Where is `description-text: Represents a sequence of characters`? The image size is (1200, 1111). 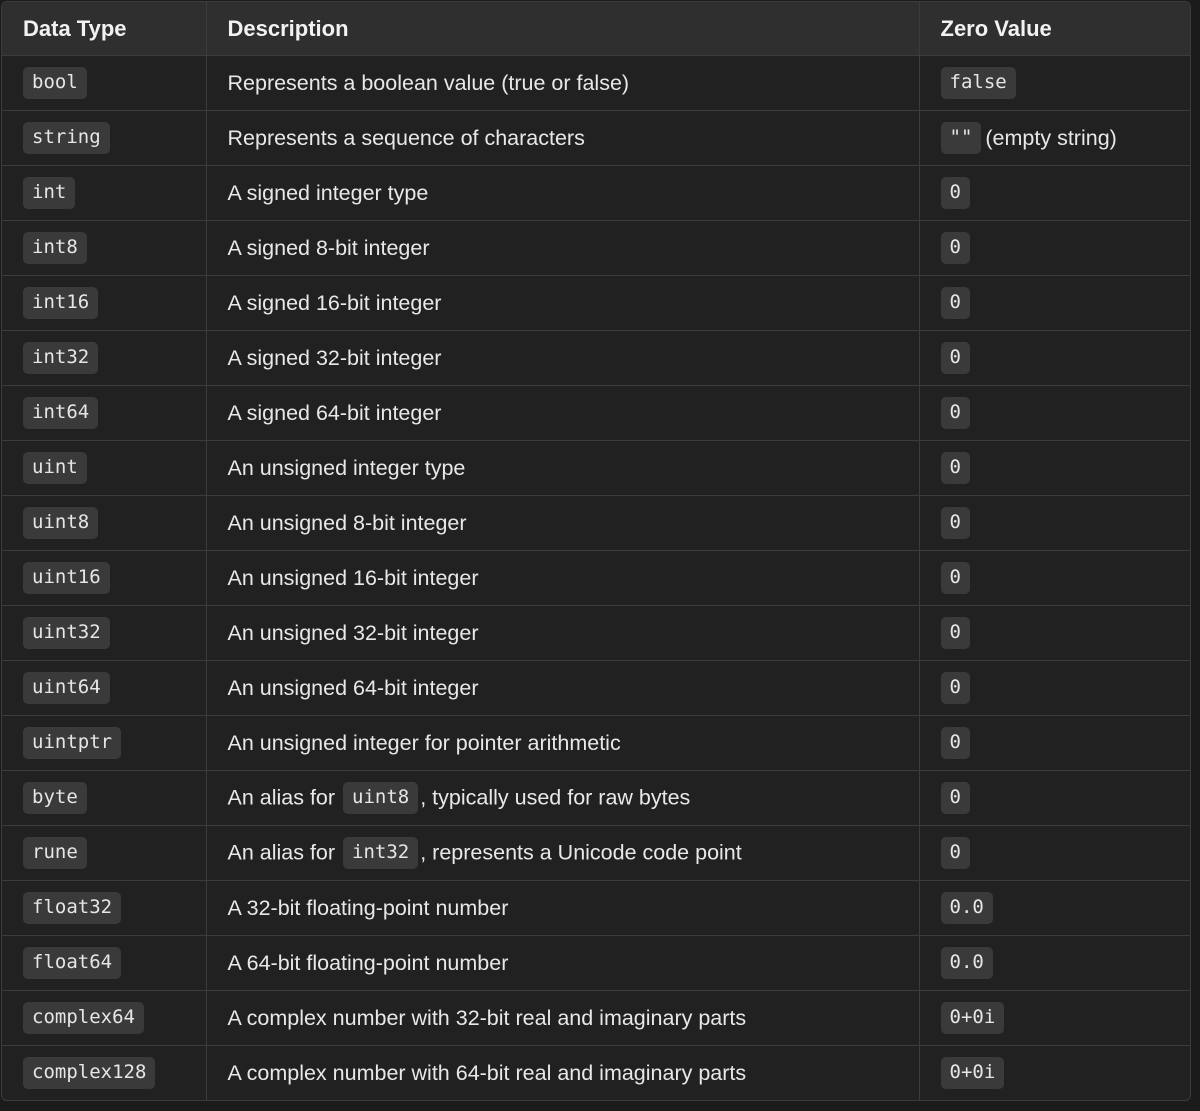
description-text: Represents a sequence of characters is located at coordinates (406, 137).